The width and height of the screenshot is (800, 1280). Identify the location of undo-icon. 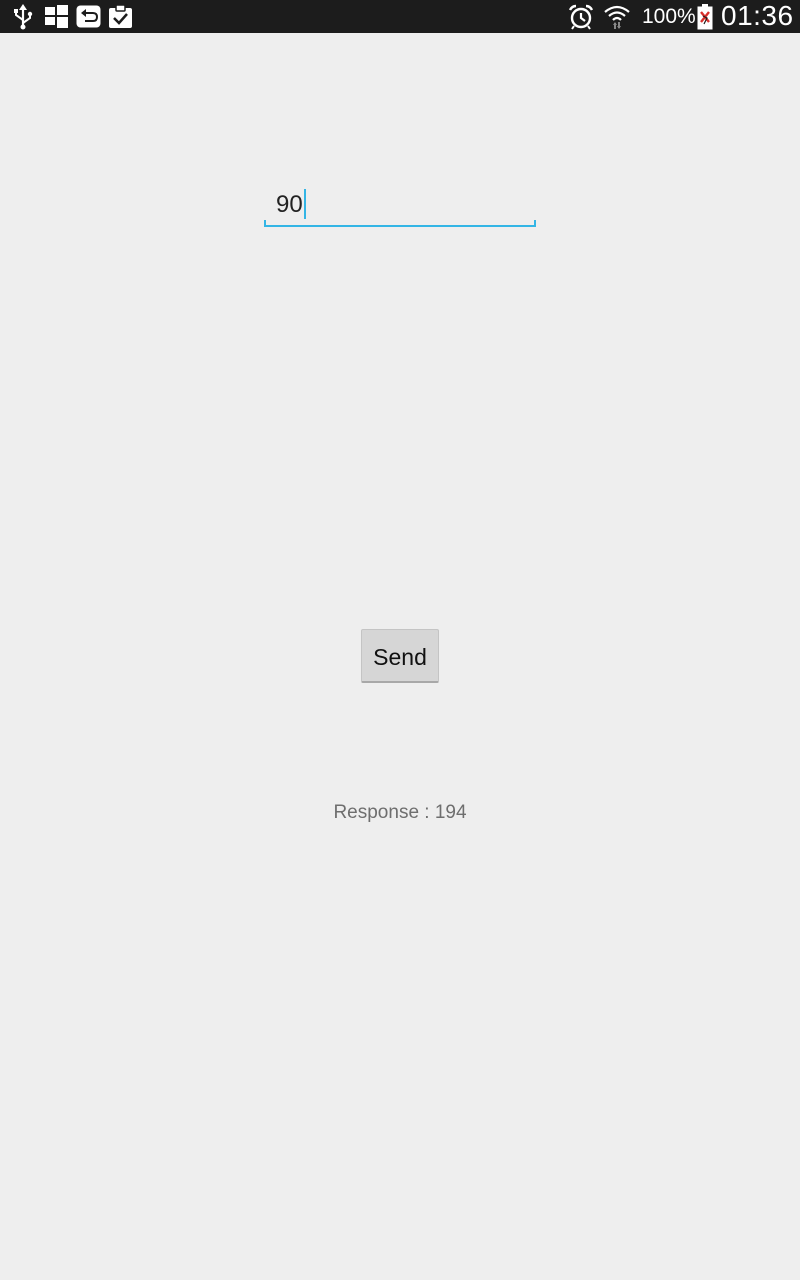
(88, 16).